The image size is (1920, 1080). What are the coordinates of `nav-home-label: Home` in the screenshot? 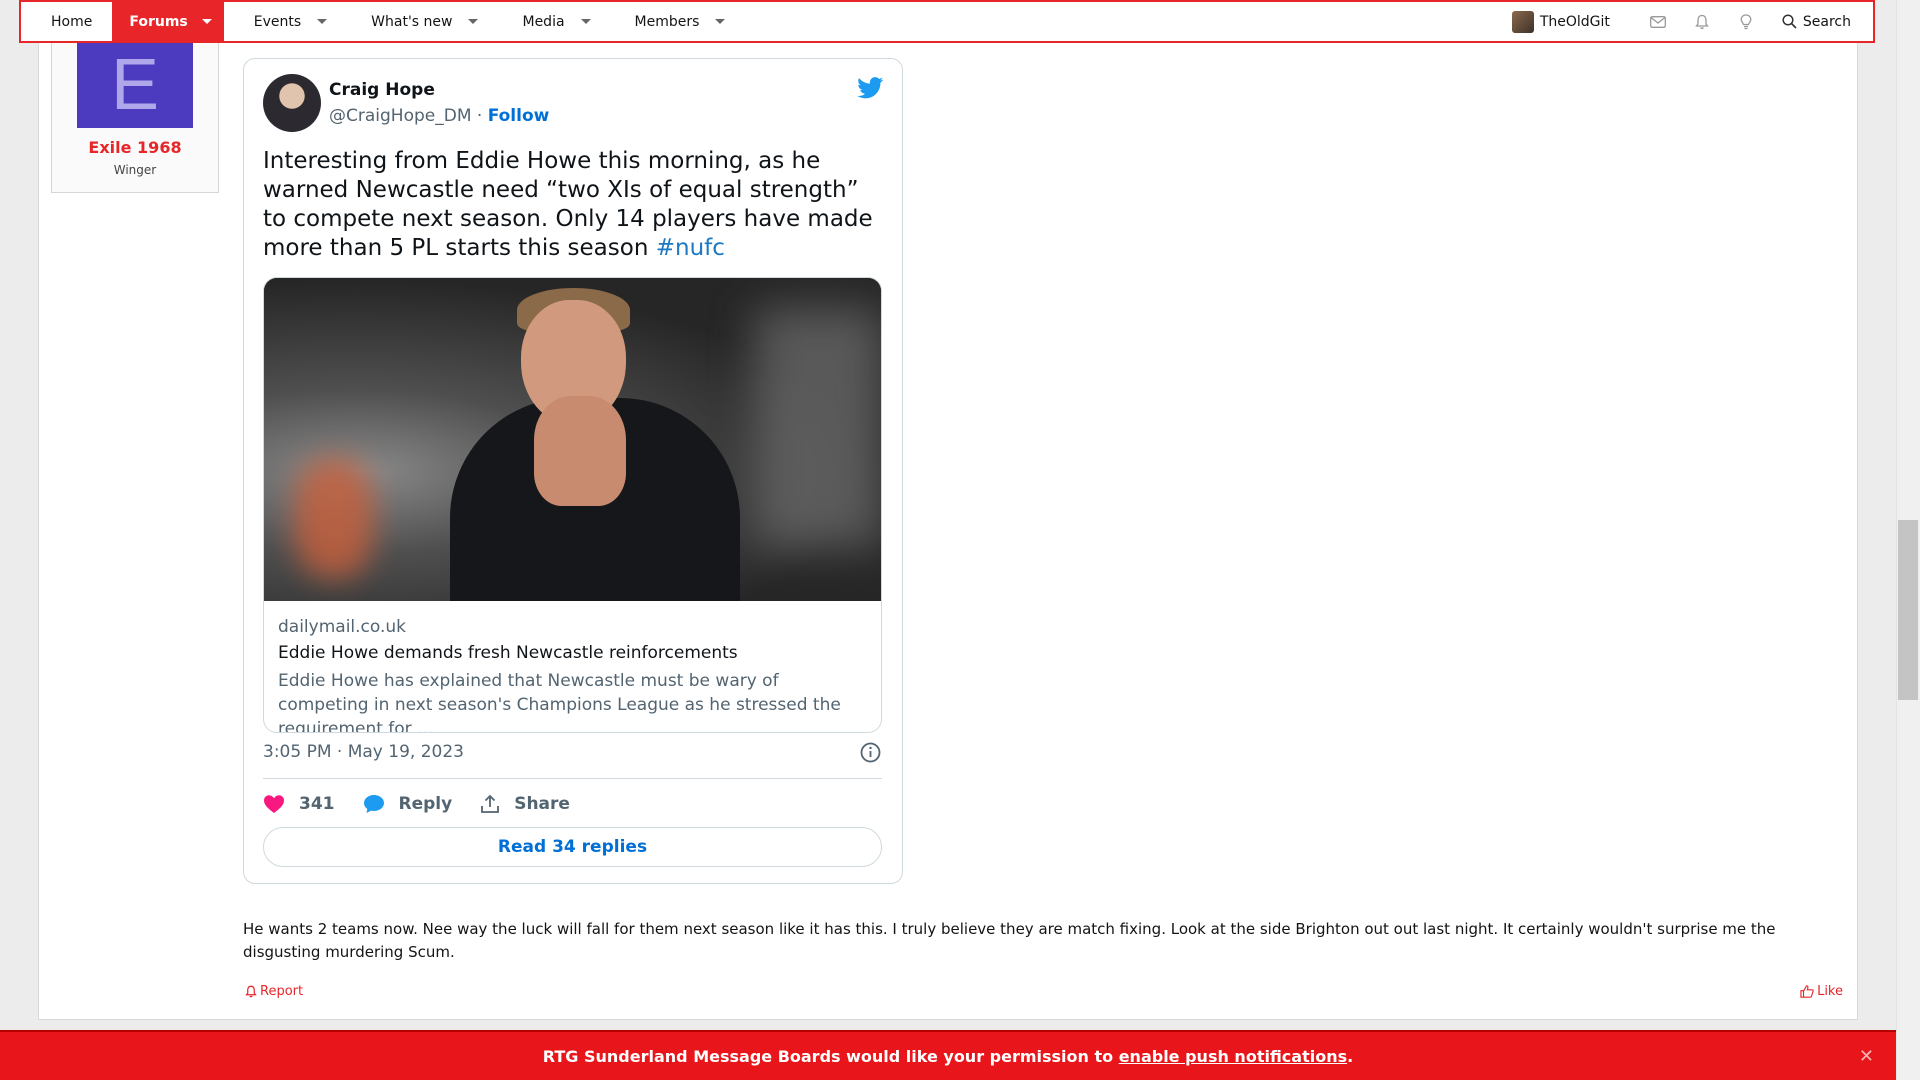 It's located at (72, 21).